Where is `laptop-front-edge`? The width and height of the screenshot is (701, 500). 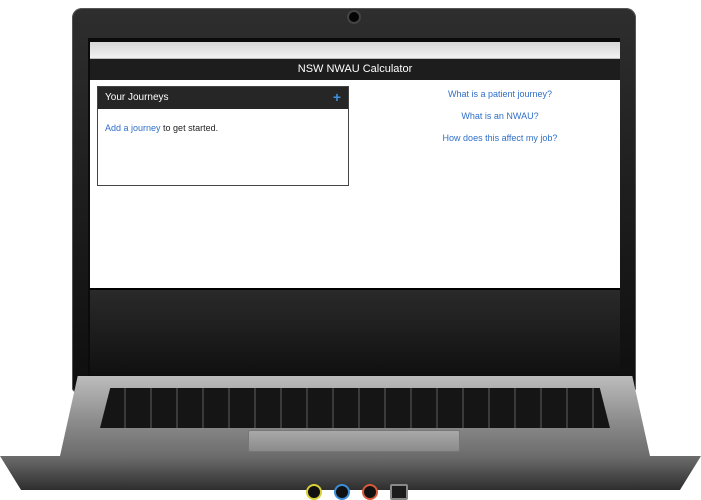
laptop-front-edge is located at coordinates (350, 473).